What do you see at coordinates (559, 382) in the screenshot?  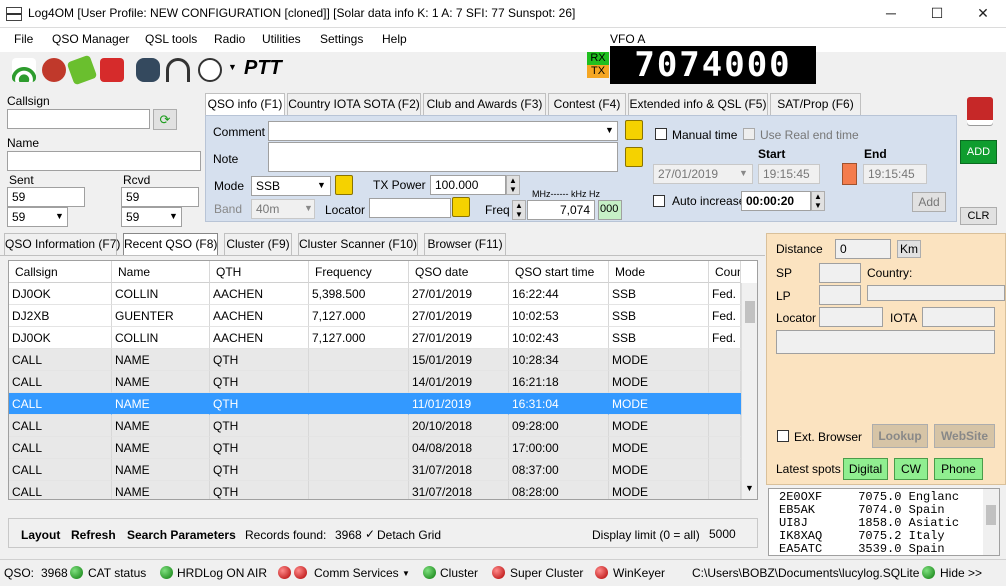 I see `grid-cell: 16:21:18` at bounding box center [559, 382].